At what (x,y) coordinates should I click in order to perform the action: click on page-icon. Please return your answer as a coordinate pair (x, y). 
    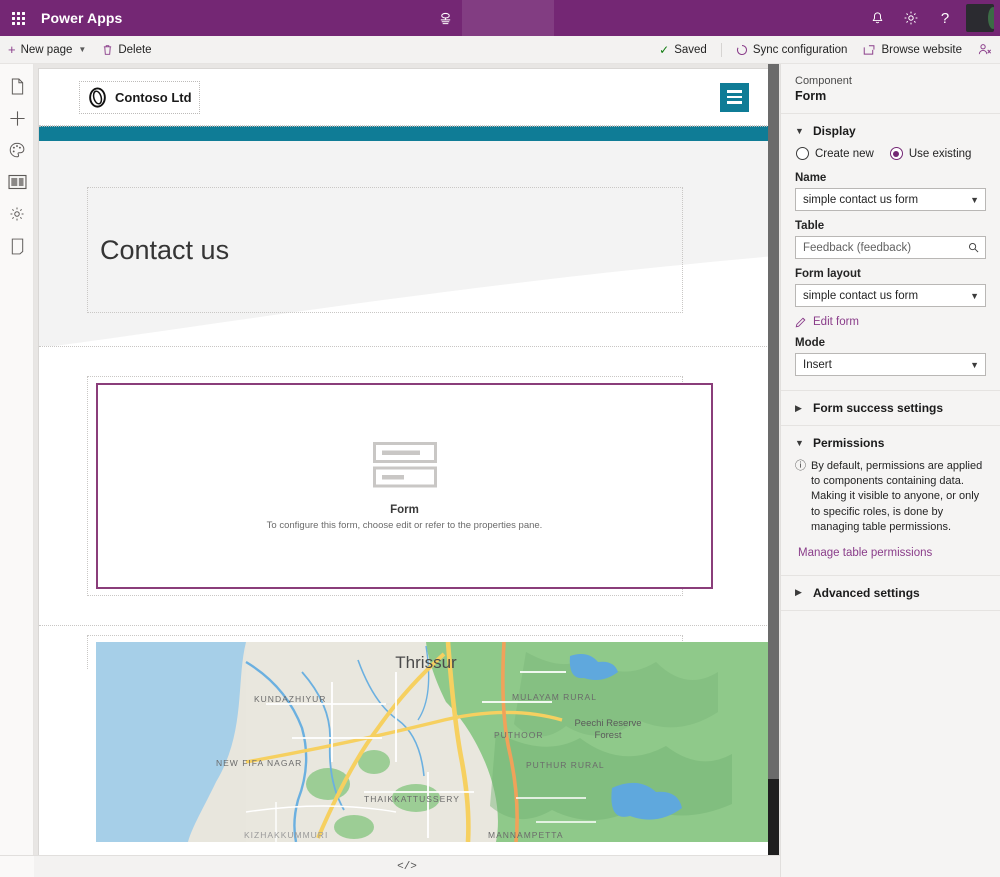
    Looking at the image, I should click on (17, 86).